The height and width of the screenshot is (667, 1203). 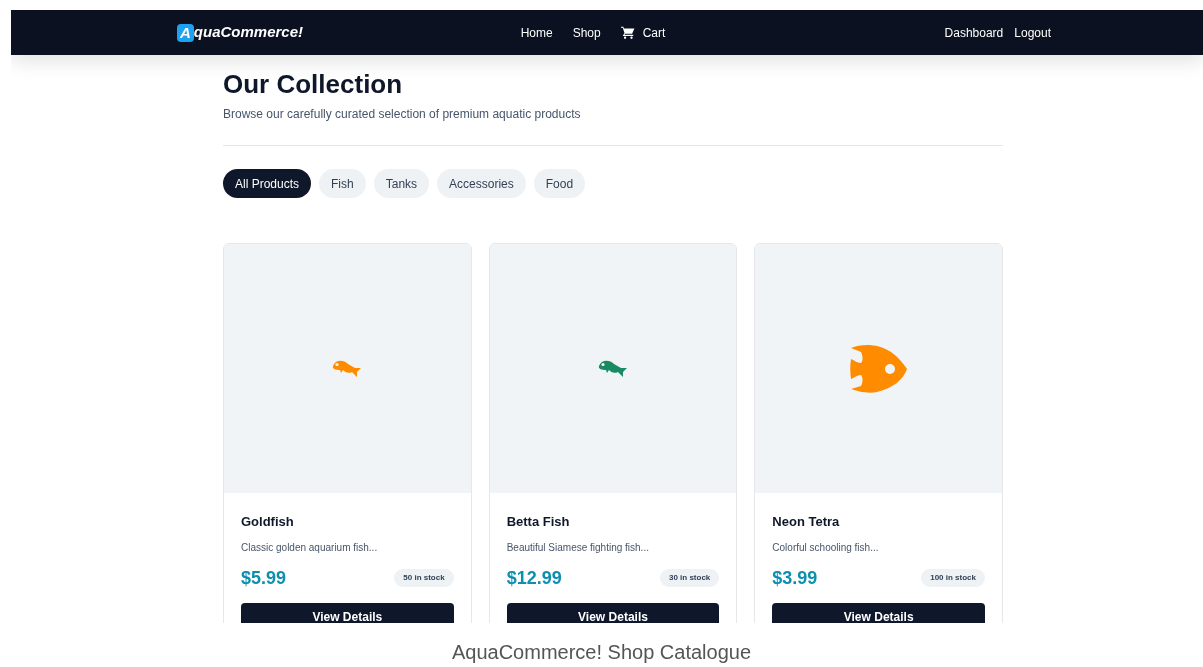 What do you see at coordinates (643, 32) in the screenshot?
I see `nav-link: Cart` at bounding box center [643, 32].